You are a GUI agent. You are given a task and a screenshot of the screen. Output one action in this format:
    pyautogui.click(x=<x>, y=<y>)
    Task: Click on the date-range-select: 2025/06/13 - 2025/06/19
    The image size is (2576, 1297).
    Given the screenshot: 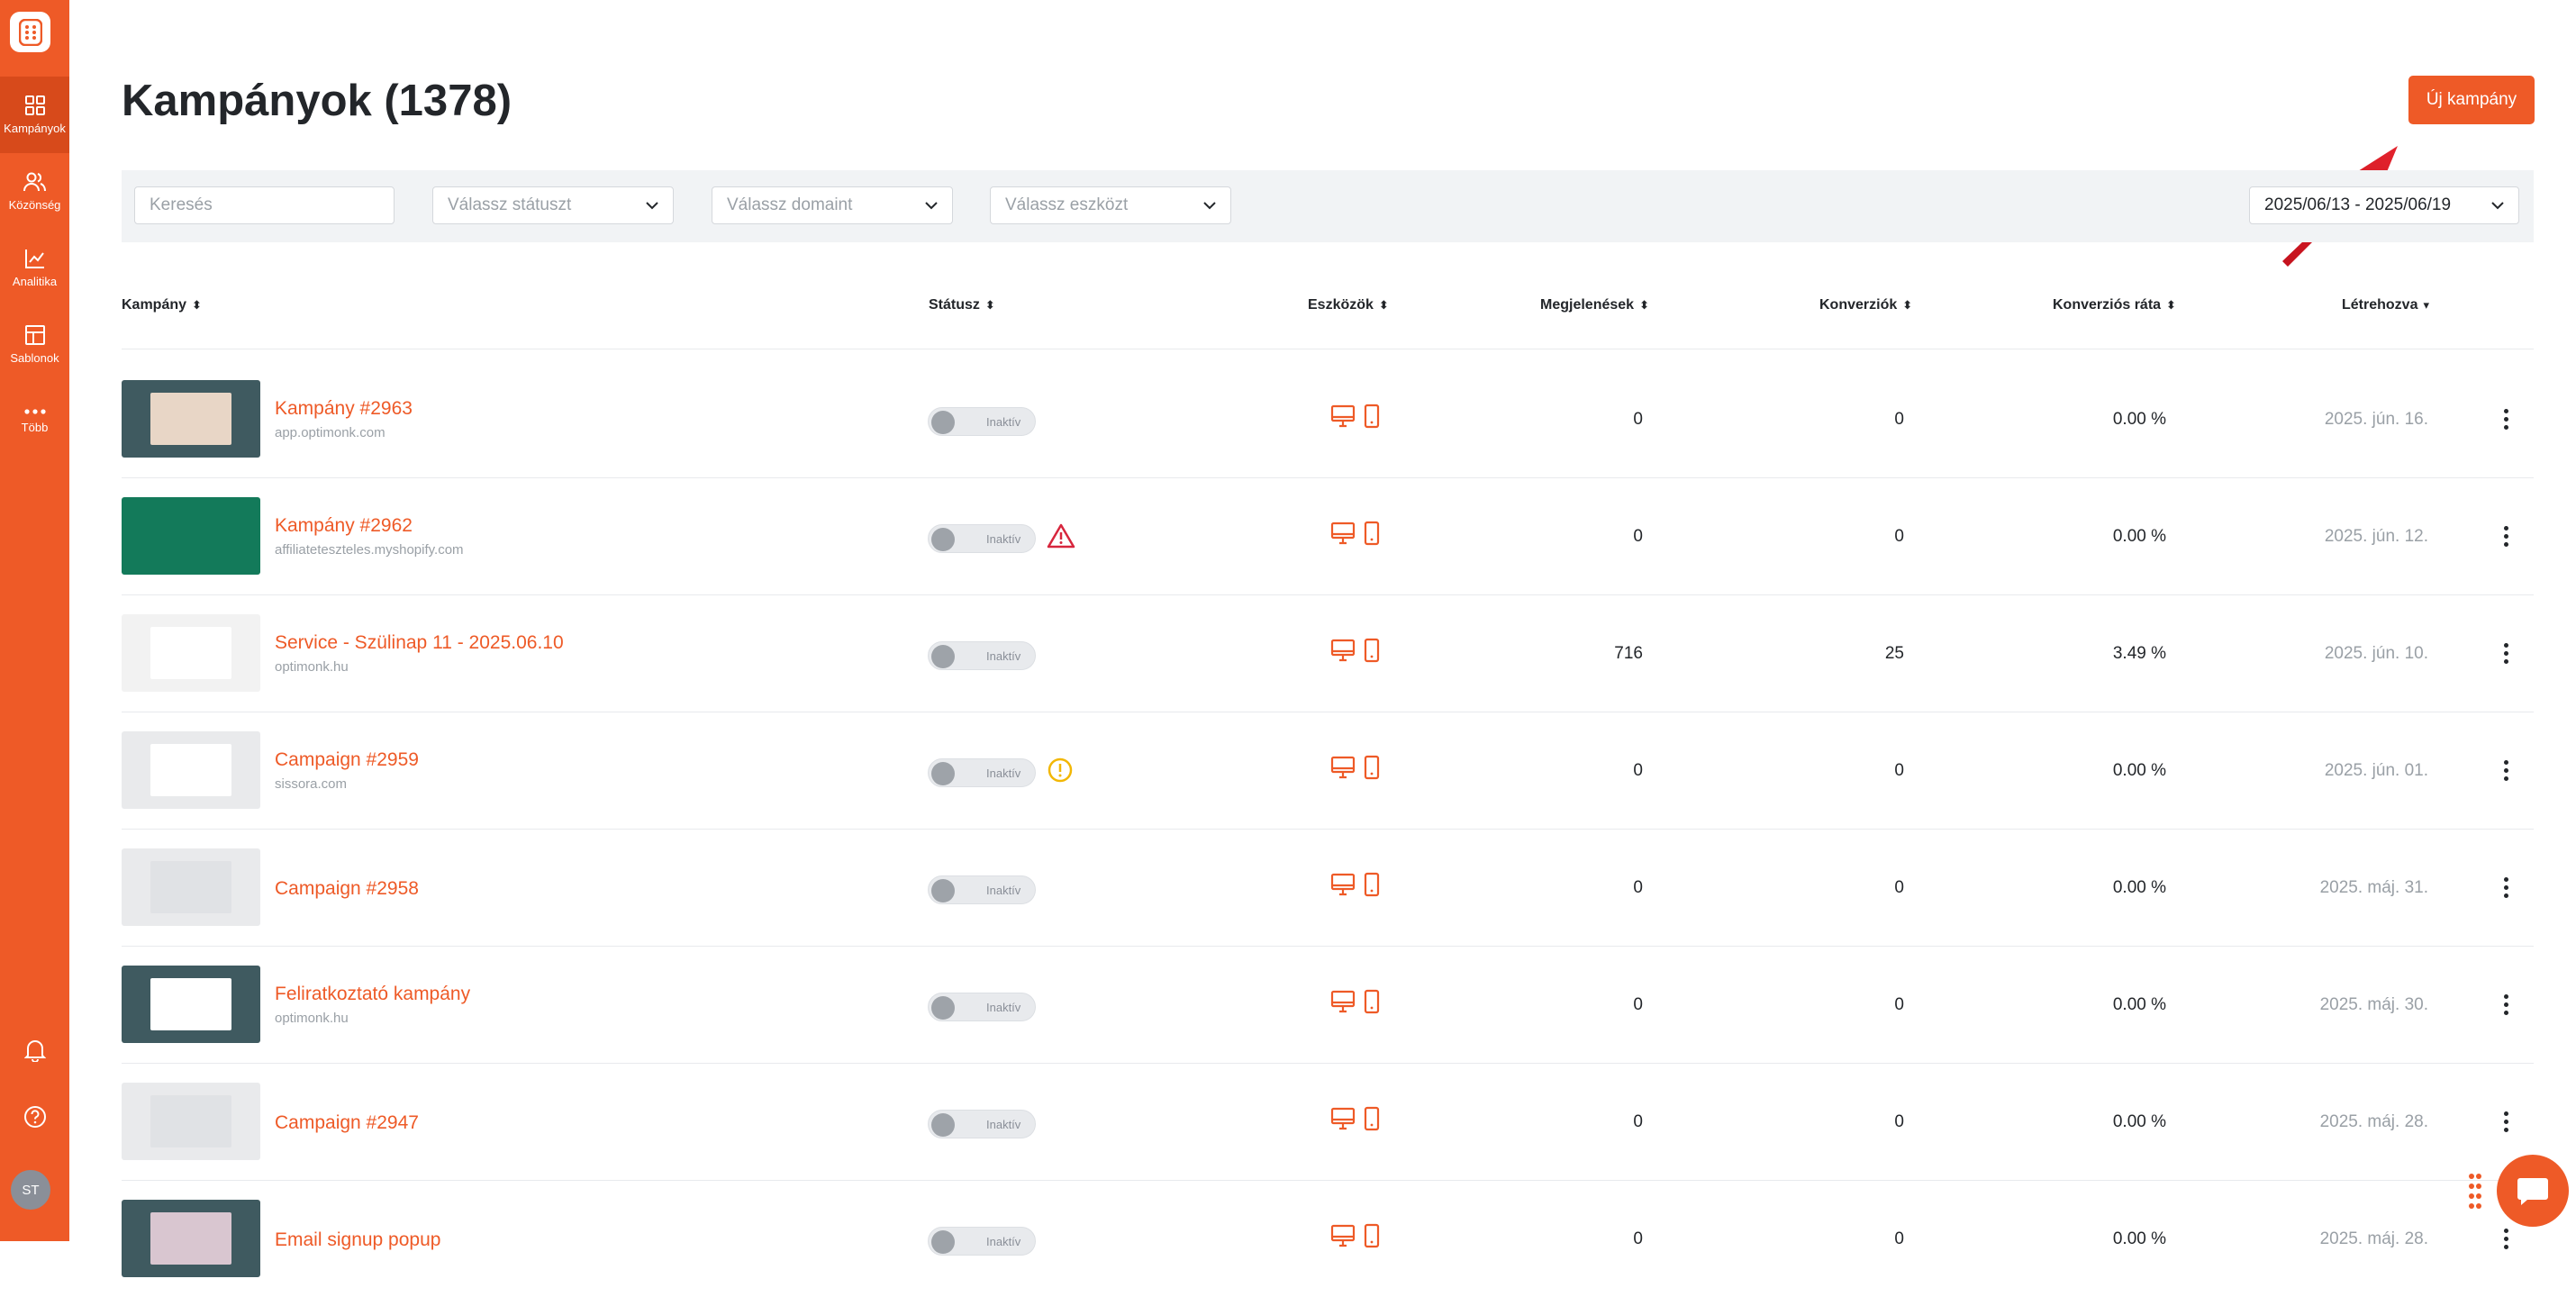 What is the action you would take?
    pyautogui.click(x=2384, y=205)
    